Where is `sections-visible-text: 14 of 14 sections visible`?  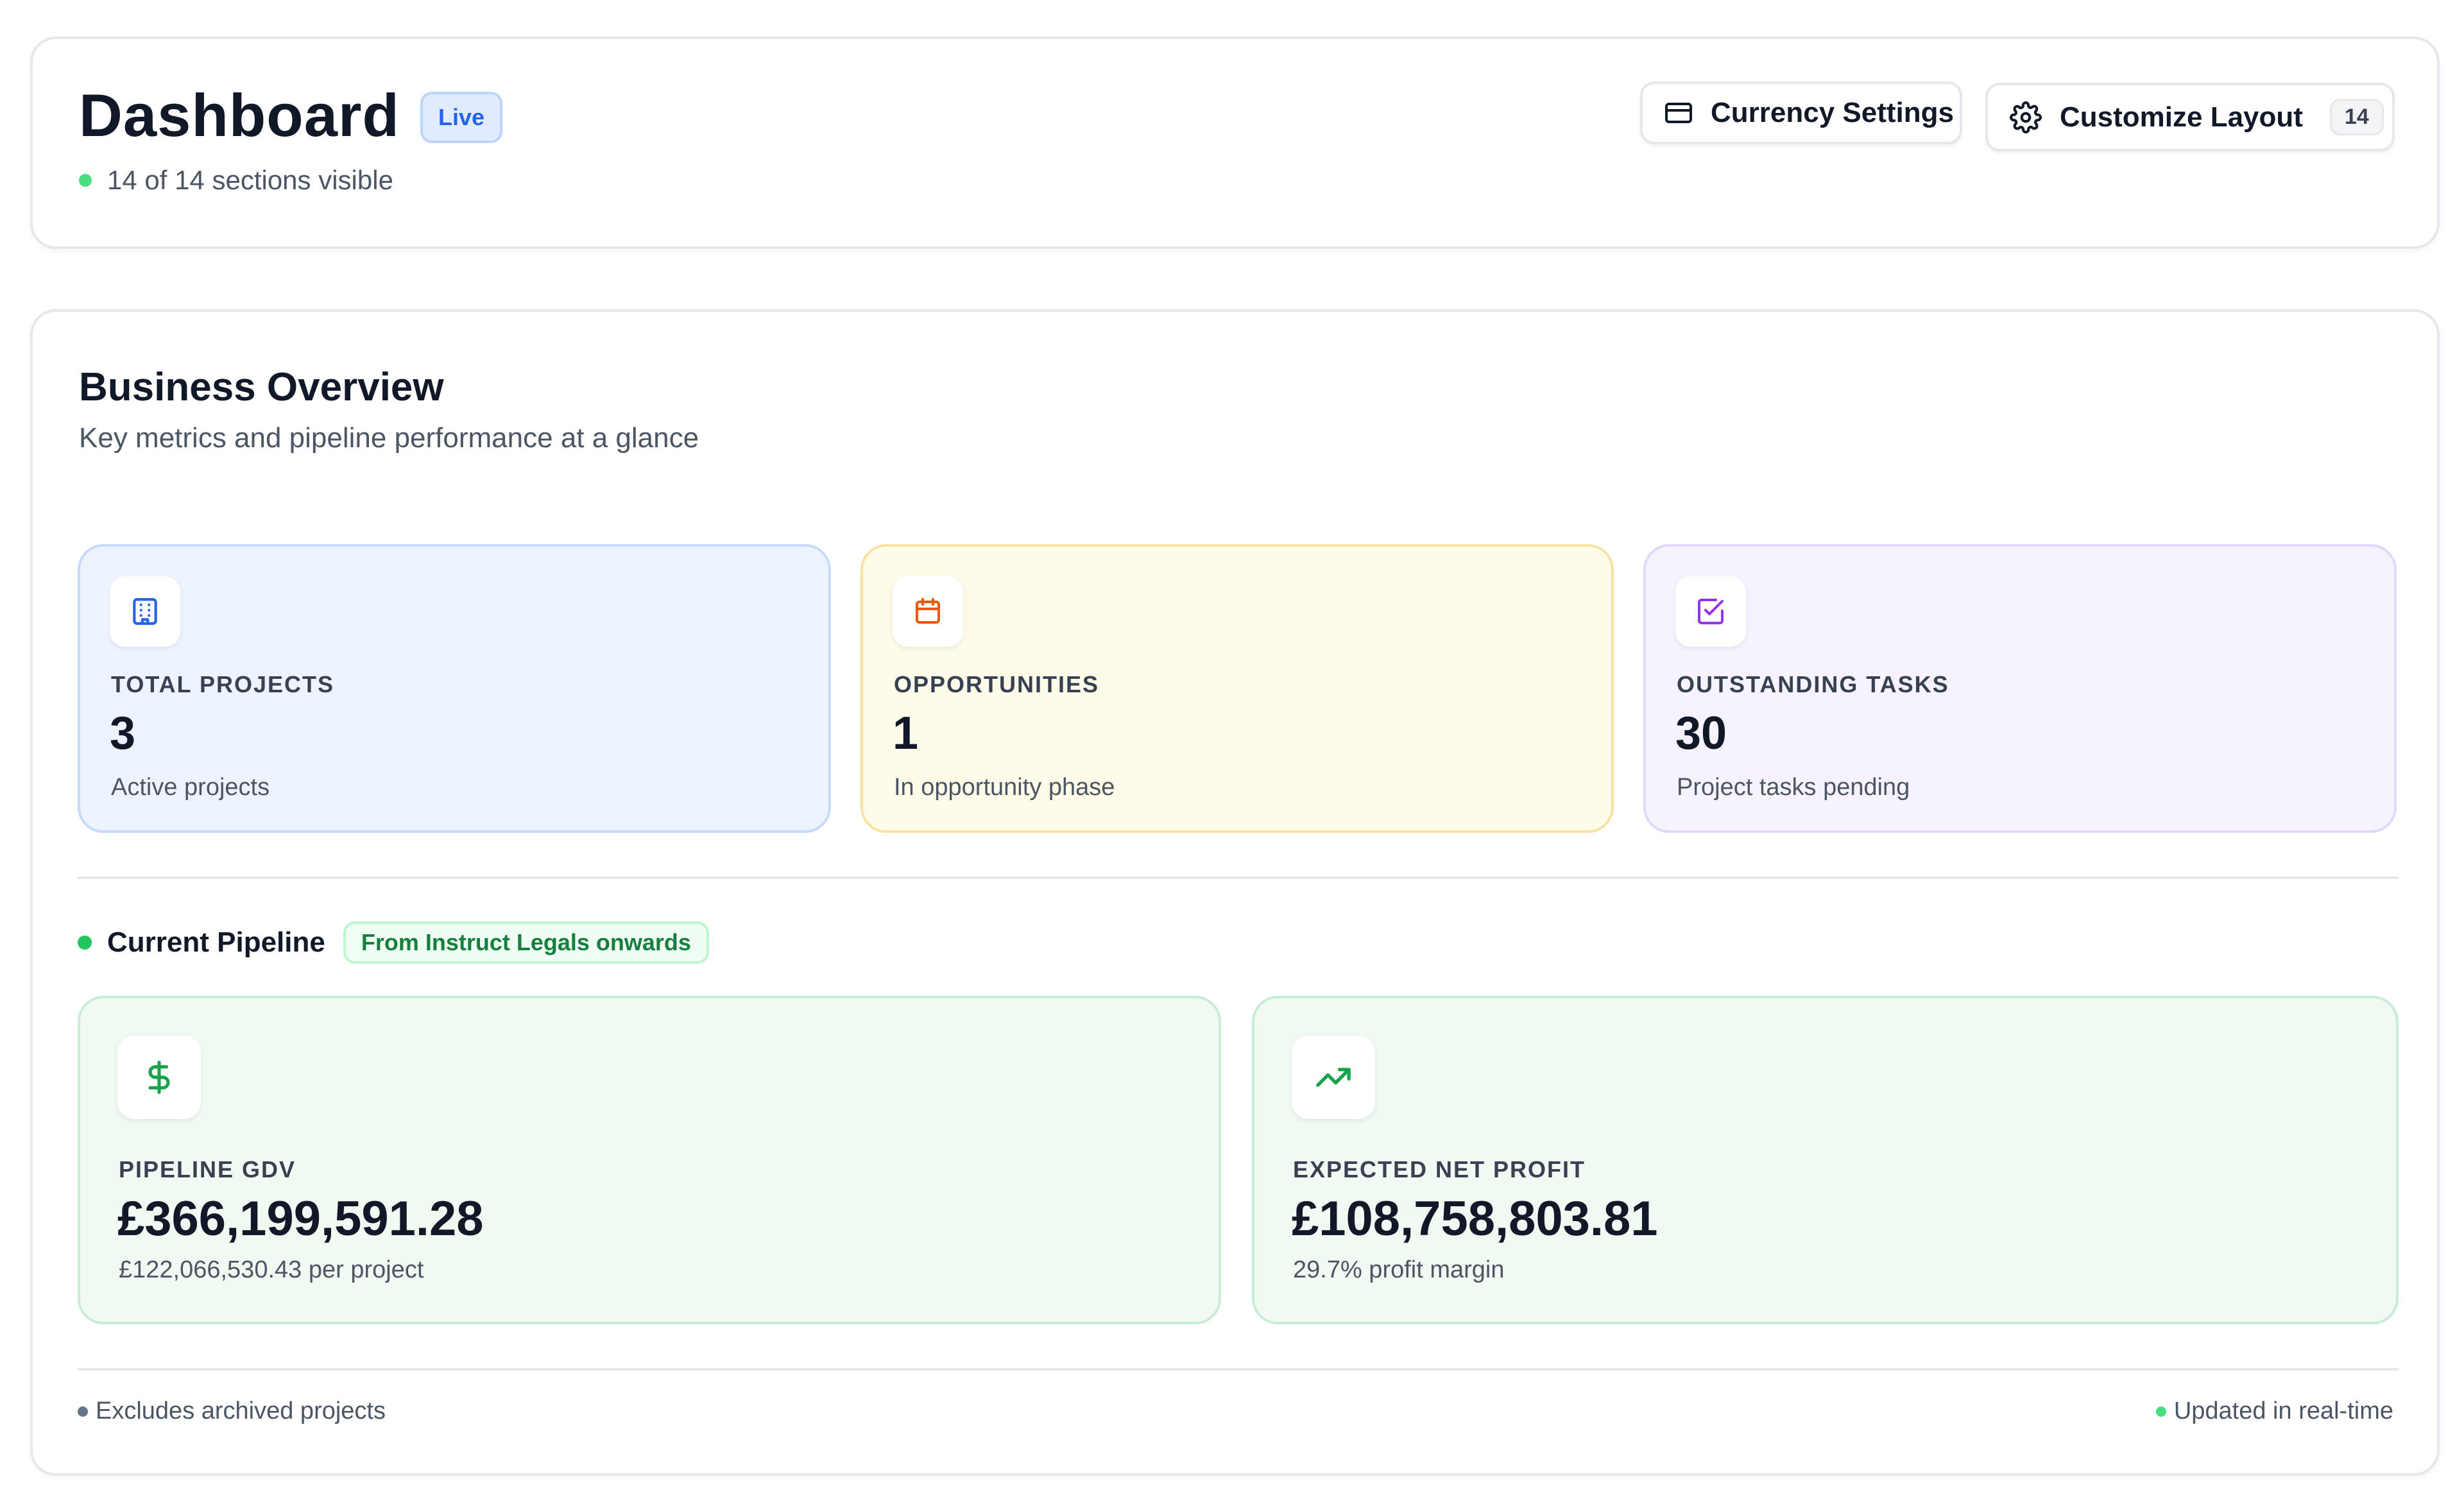 sections-visible-text: 14 of 14 sections visible is located at coordinates (250, 180).